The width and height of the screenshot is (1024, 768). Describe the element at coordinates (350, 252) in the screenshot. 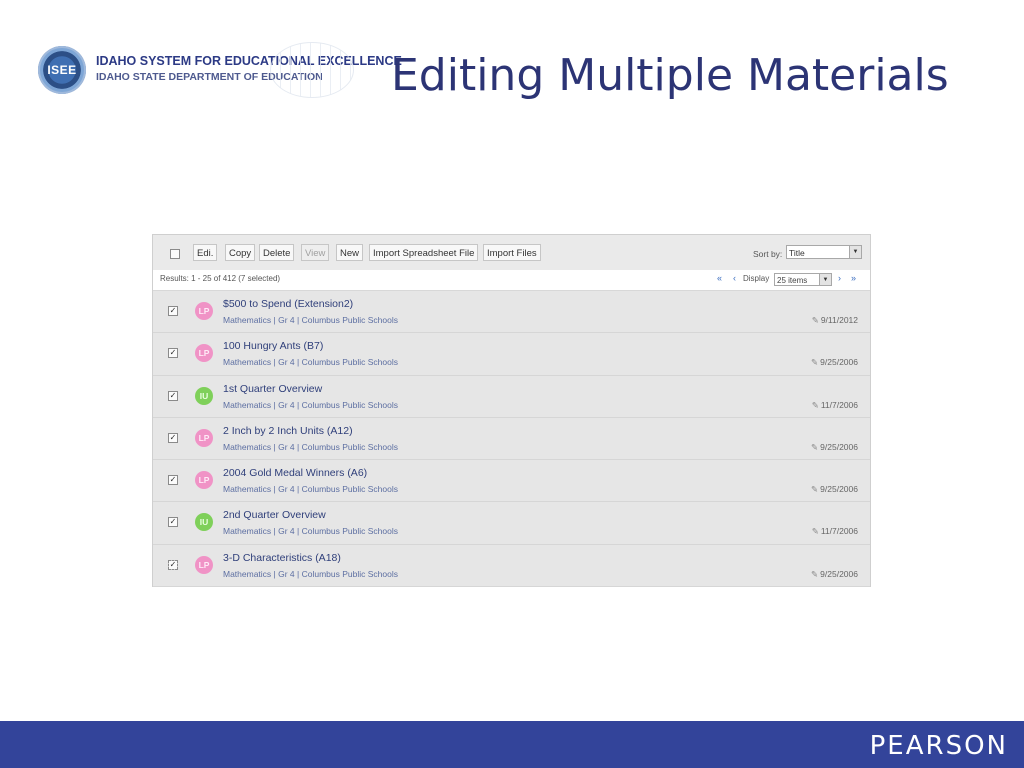

I see `new-button: New` at that location.